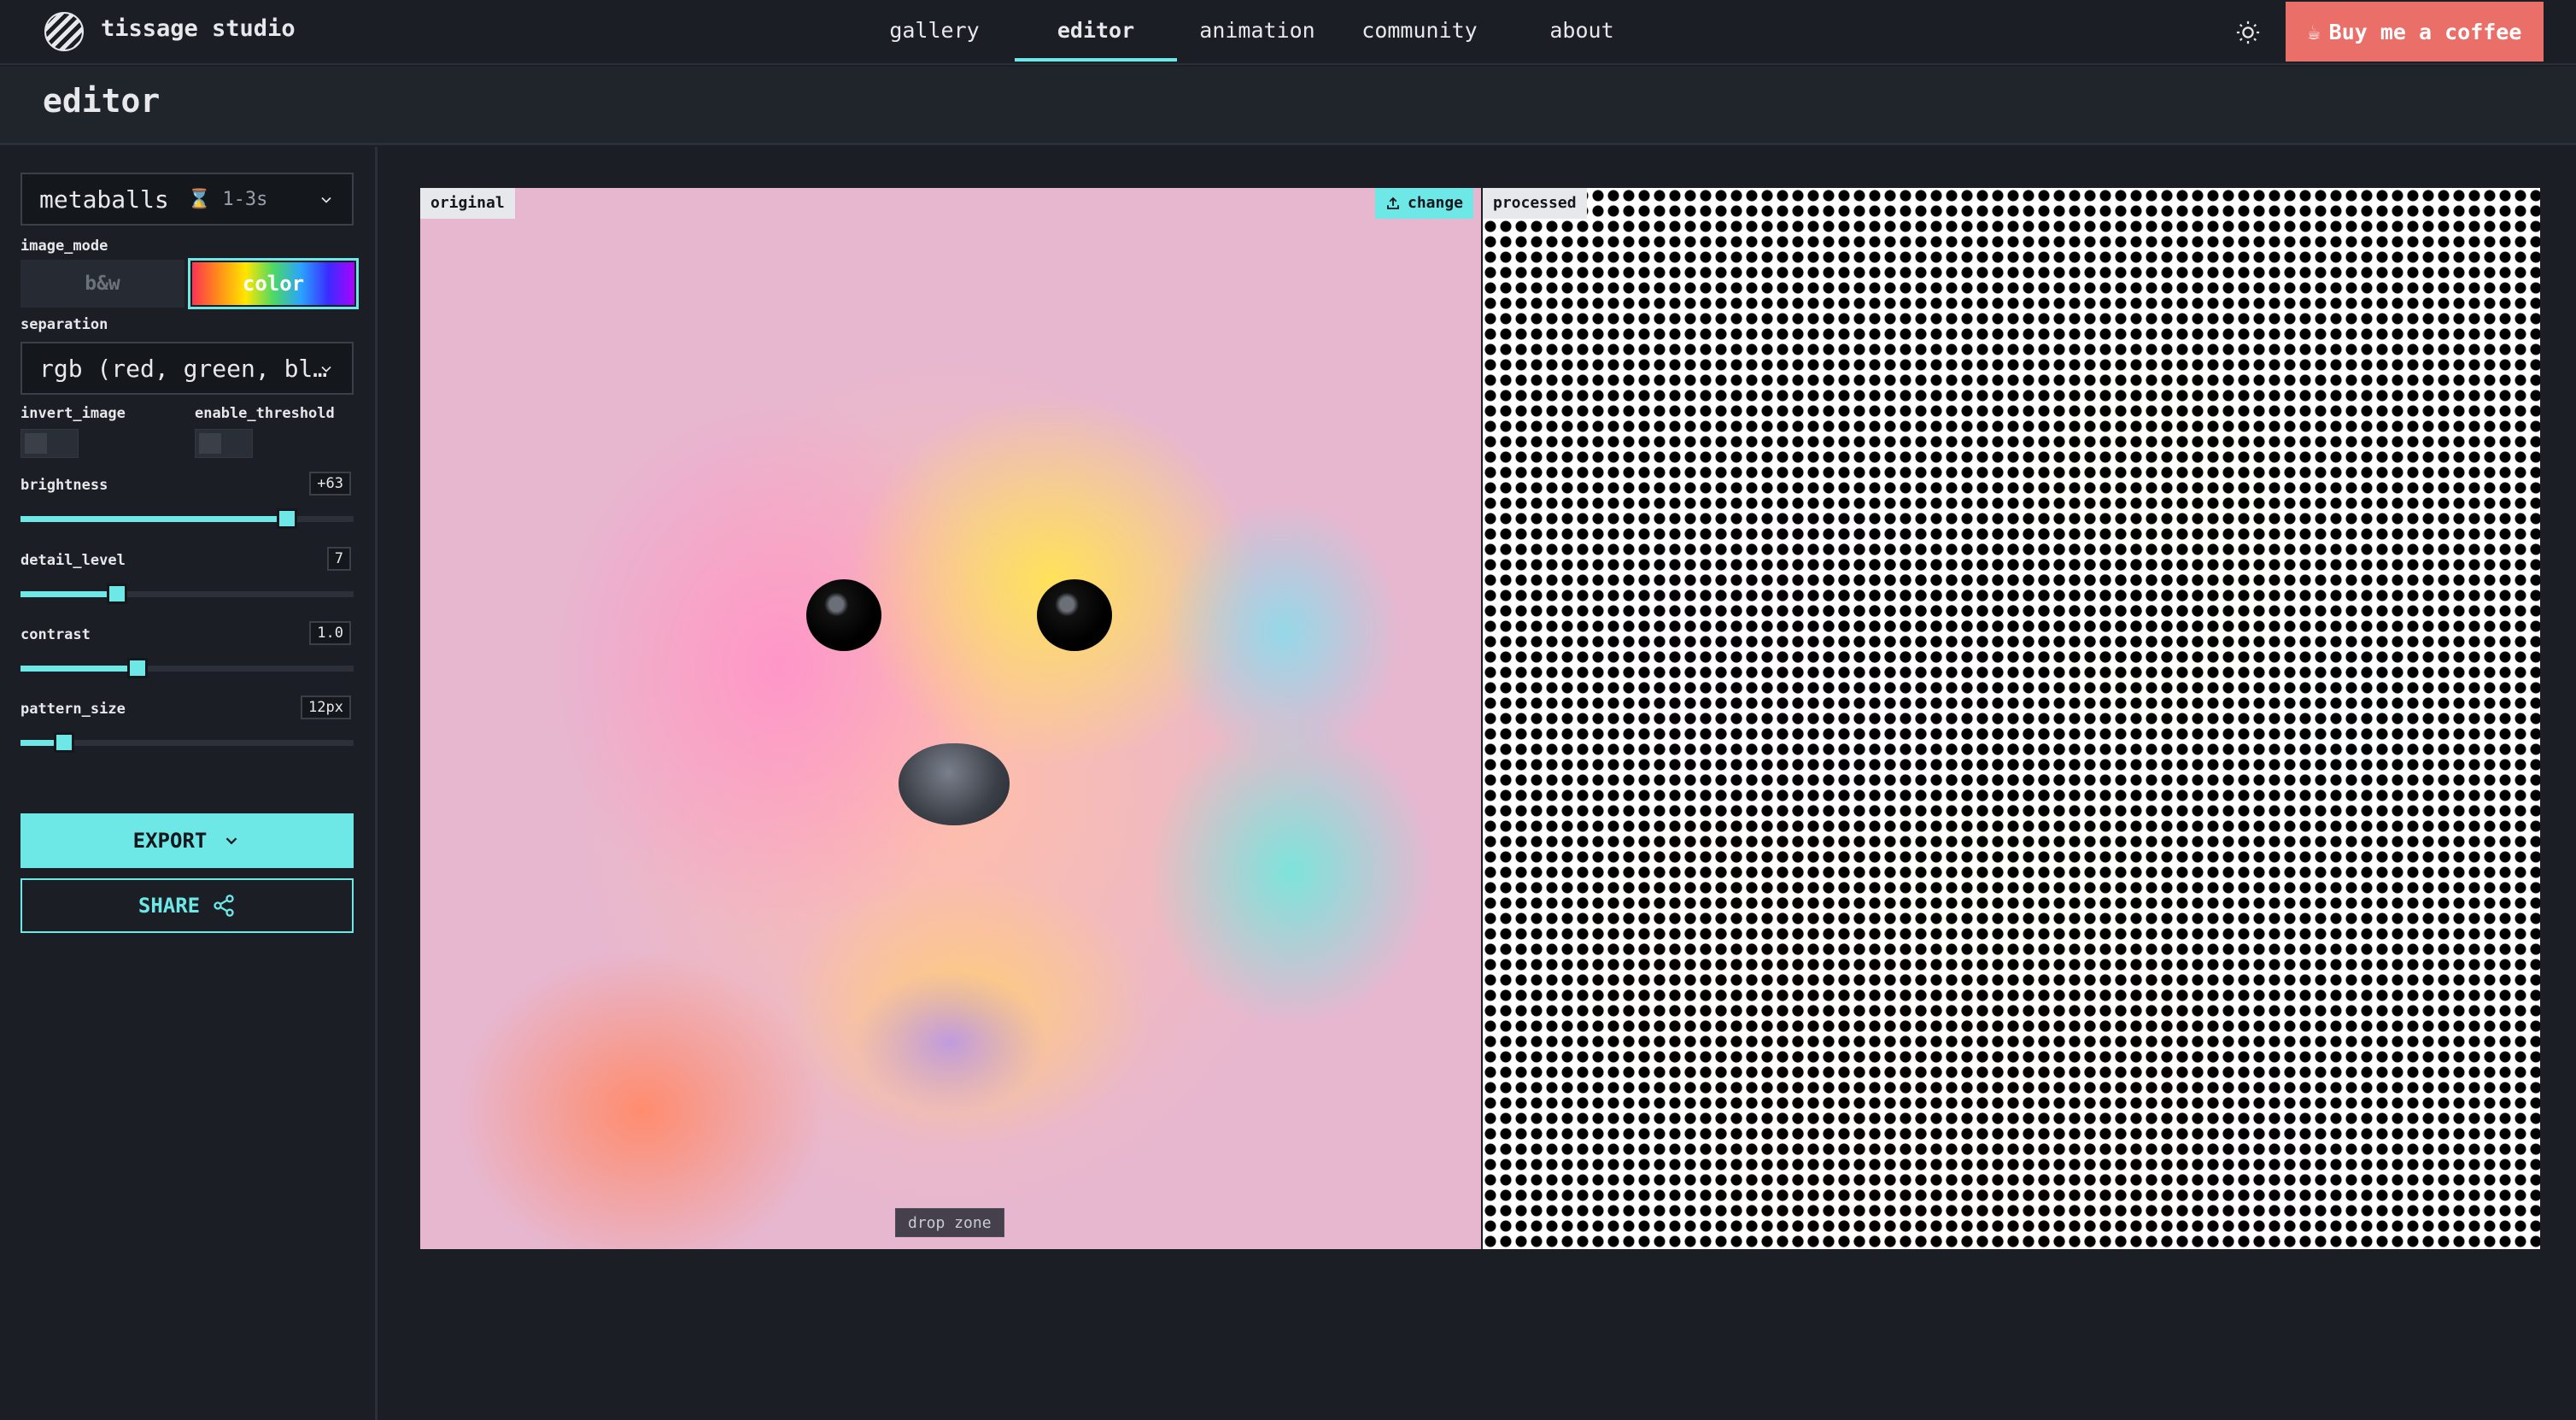 The width and height of the screenshot is (2576, 1420). I want to click on invert-image-label: invert_image, so click(73, 413).